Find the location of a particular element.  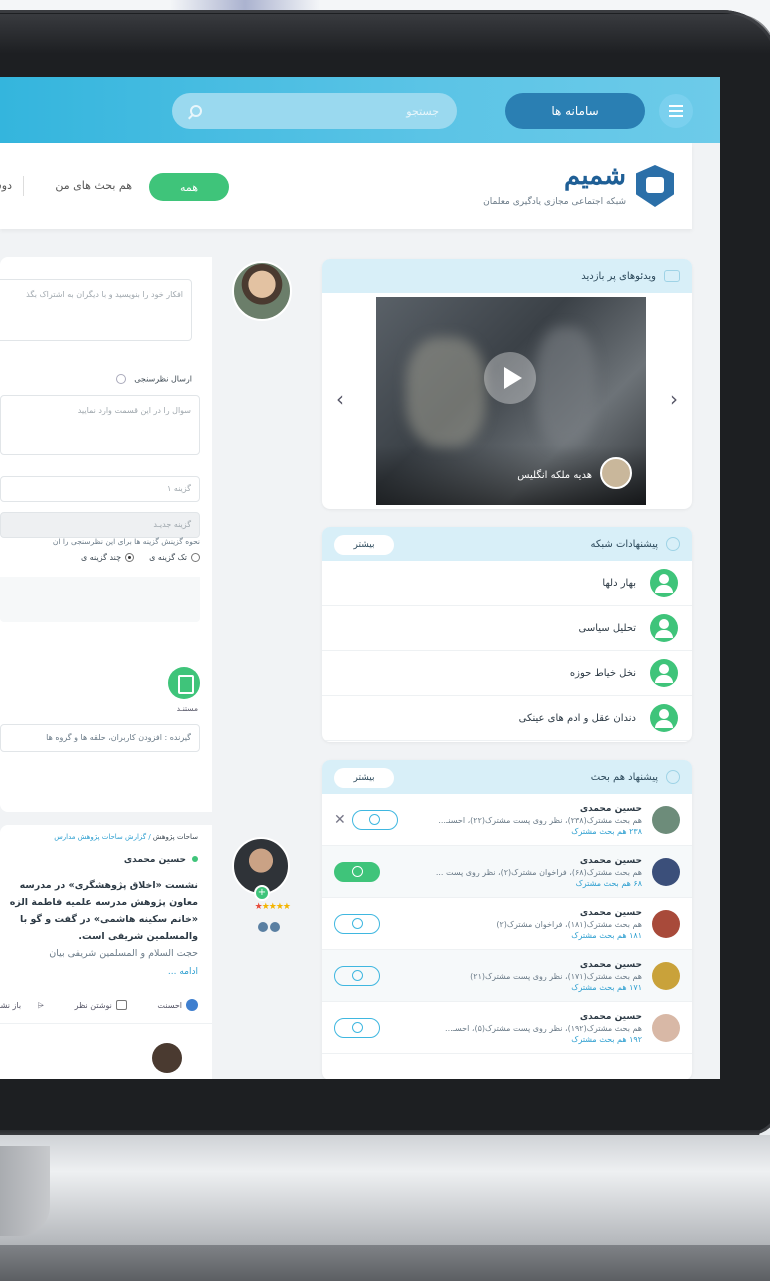

network-suggestions-header: پیشنهادات شبکه بیشتر is located at coordinates (507, 544).